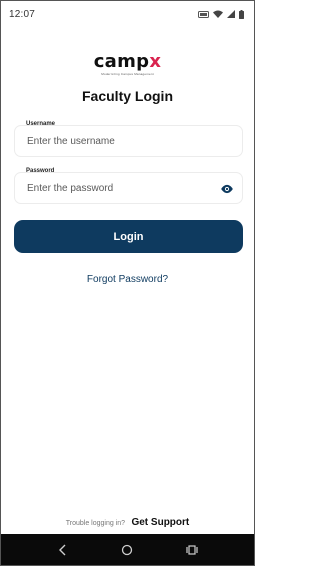 This screenshot has width=320, height=566. I want to click on battery-saver-icon, so click(203, 14).